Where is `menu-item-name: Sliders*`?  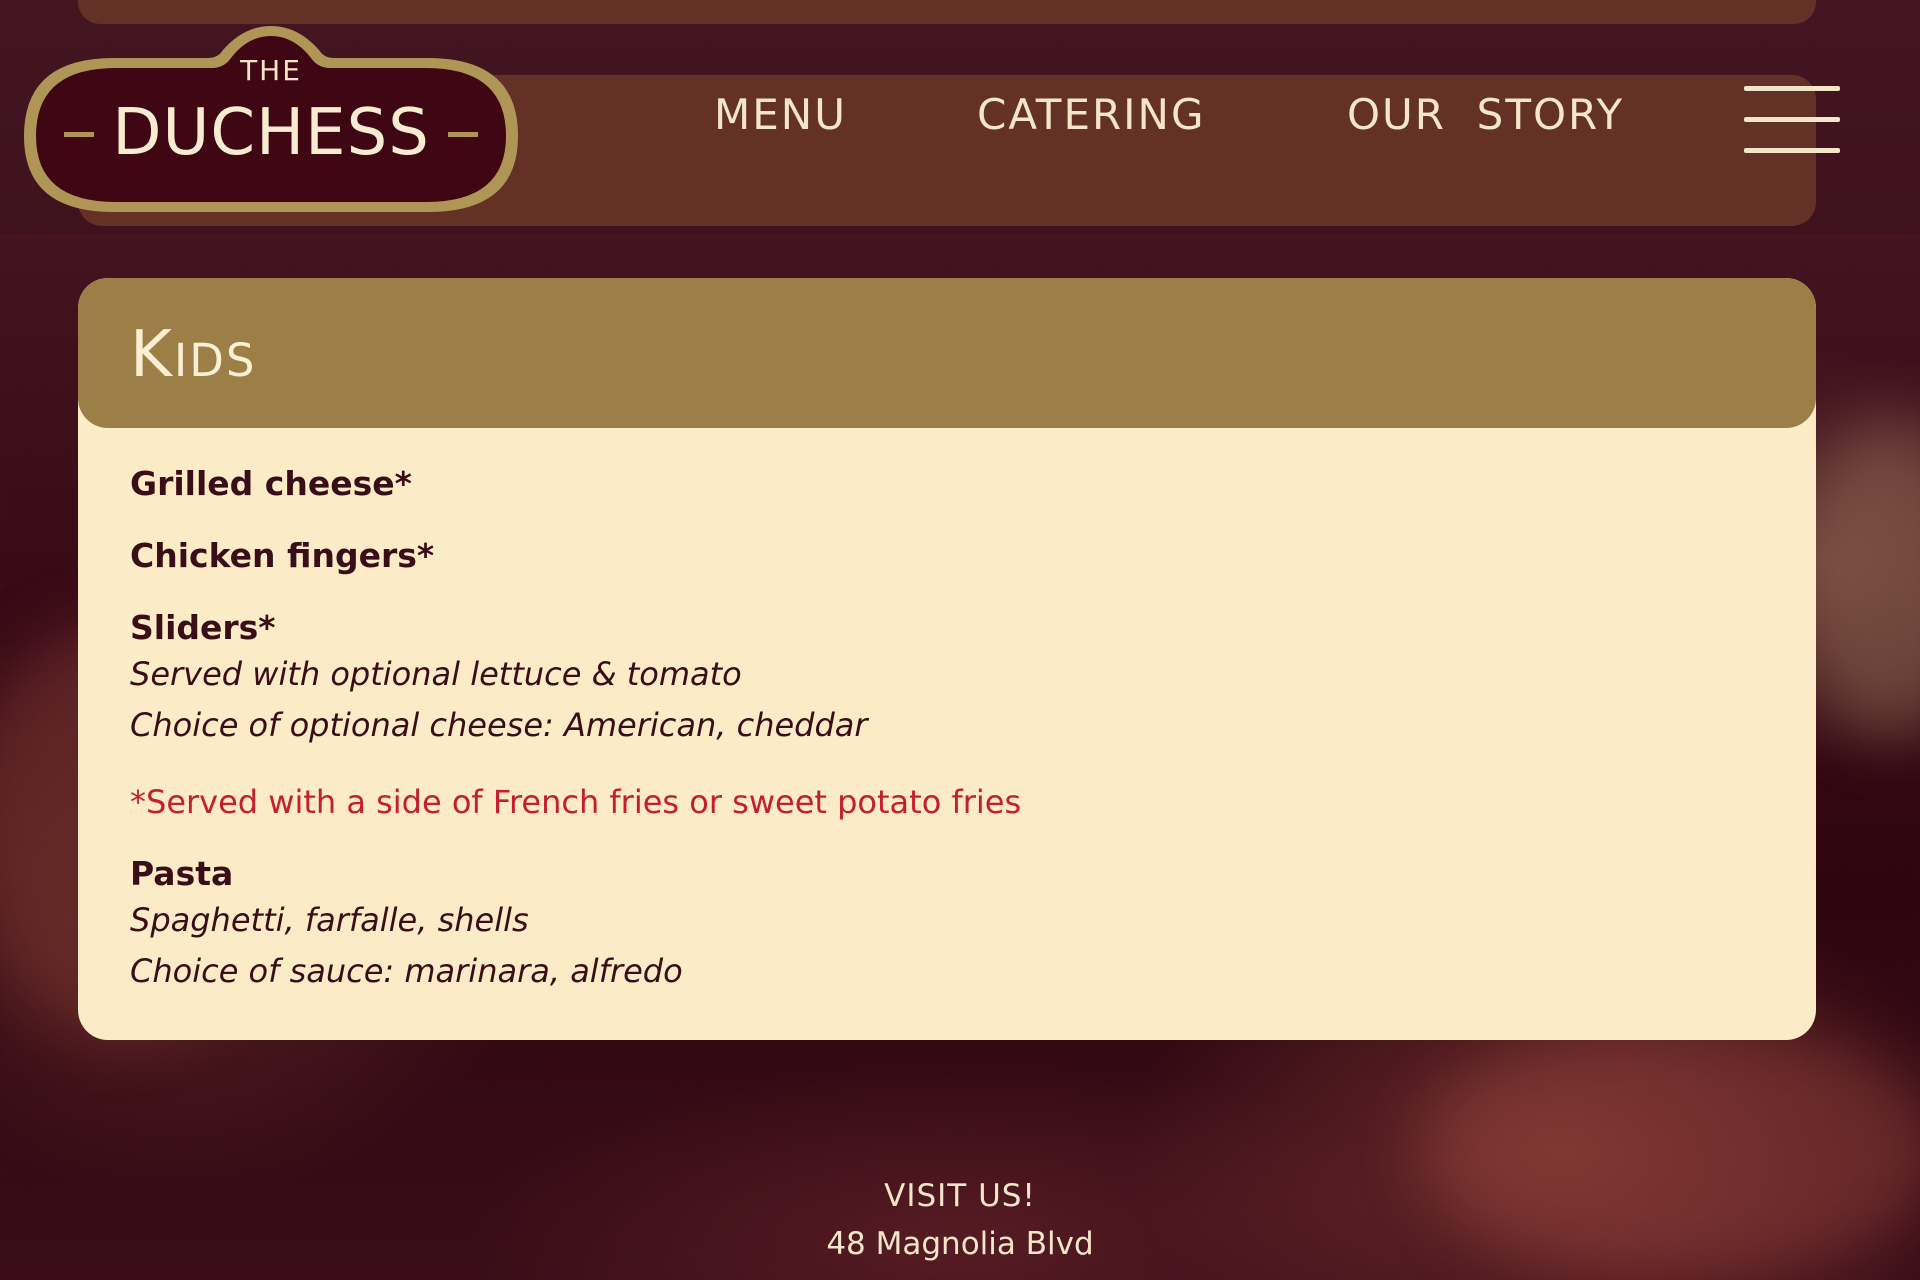 menu-item-name: Sliders* is located at coordinates (203, 627).